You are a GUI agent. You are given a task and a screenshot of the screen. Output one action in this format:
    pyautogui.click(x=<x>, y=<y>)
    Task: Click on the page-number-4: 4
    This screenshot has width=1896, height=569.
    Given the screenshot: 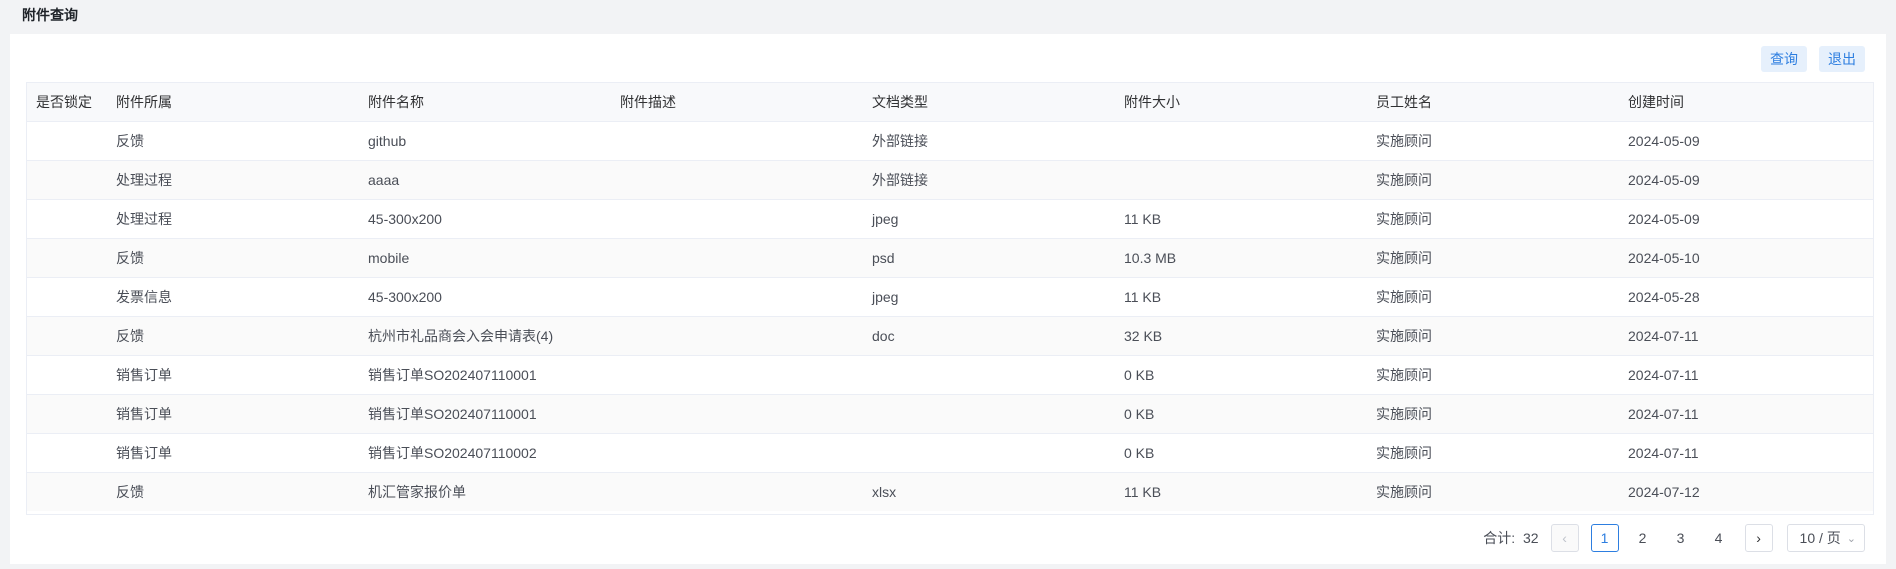 What is the action you would take?
    pyautogui.click(x=1719, y=538)
    